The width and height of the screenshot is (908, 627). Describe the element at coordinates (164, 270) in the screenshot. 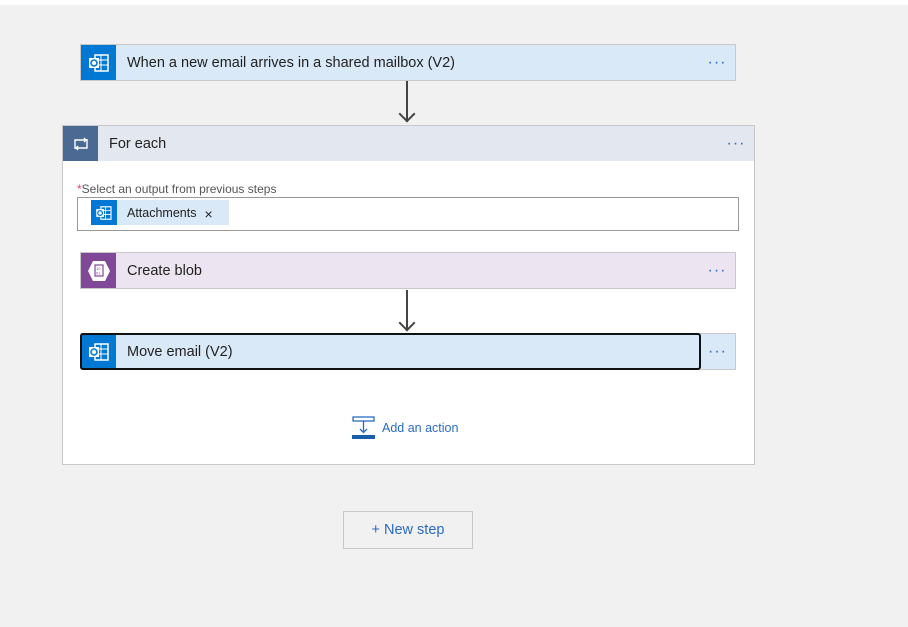

I see `create-blob-title: Create blob` at that location.